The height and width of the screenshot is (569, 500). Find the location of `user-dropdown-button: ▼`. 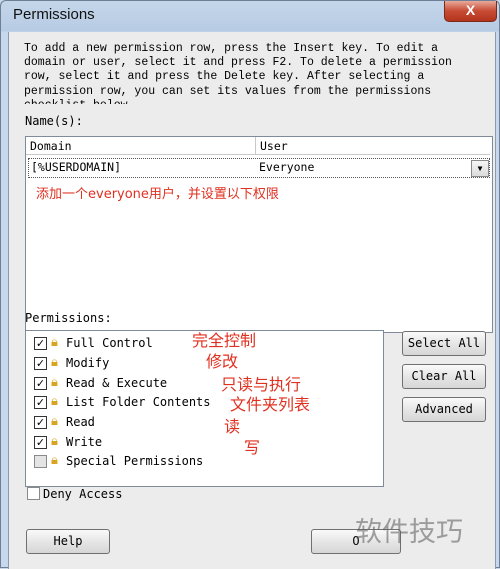

user-dropdown-button: ▼ is located at coordinates (480, 168).